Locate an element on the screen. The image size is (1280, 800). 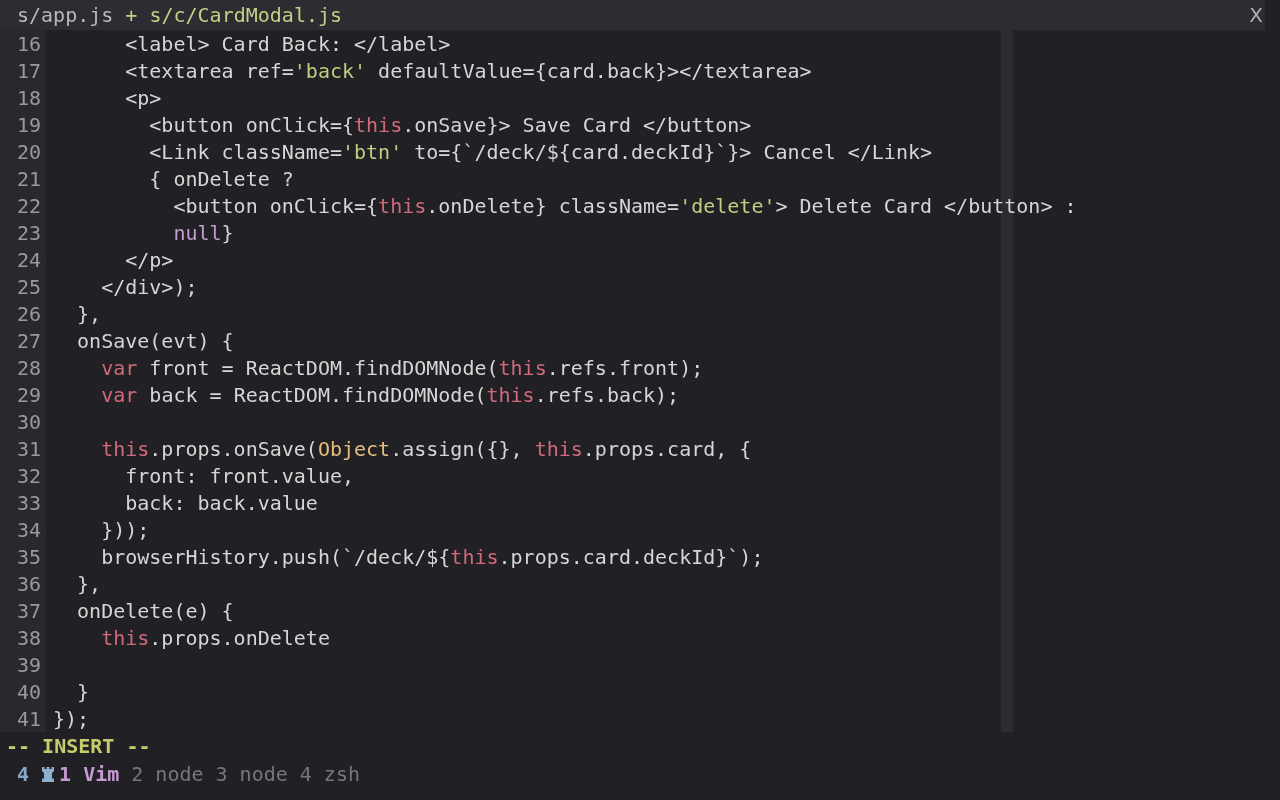
line-number: 26 is located at coordinates (28, 313).